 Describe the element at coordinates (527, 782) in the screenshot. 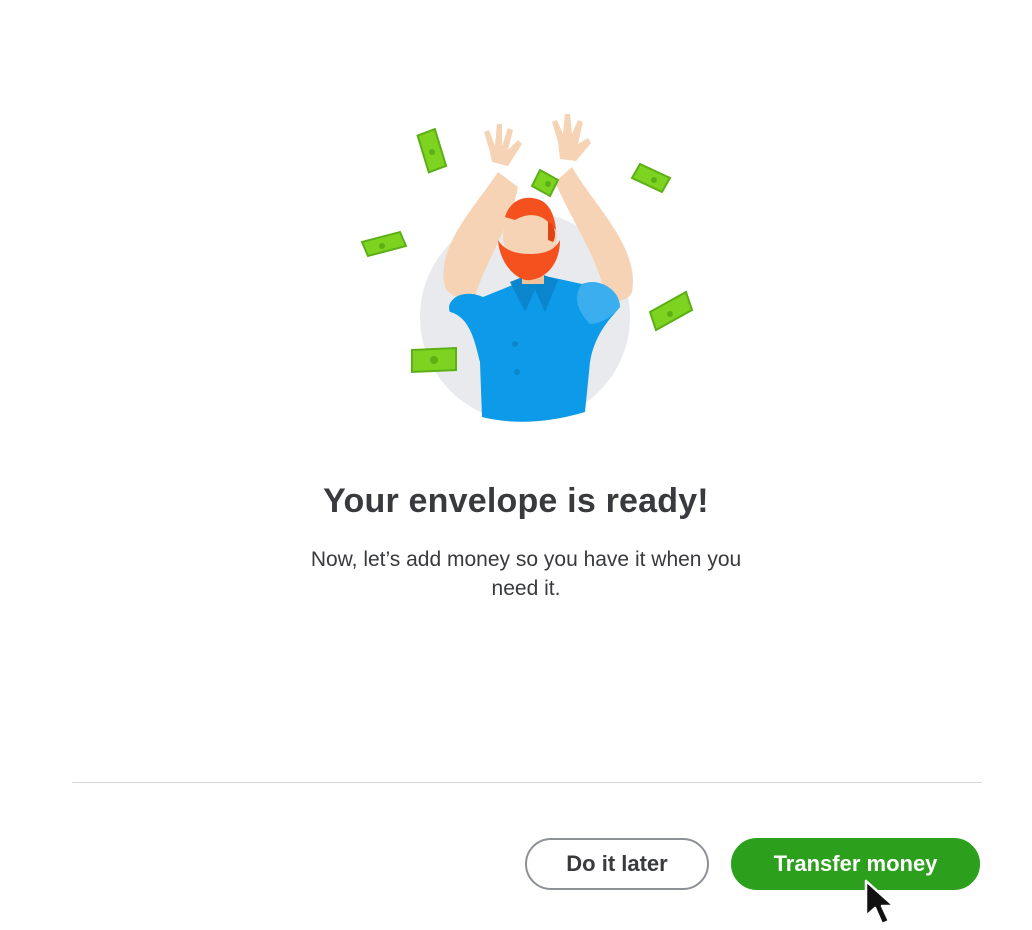

I see `footer-divider` at that location.